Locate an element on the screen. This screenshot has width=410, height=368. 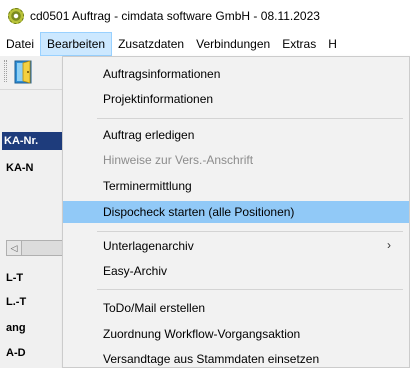
menu-item-versandtage-einsetzen: Versandtage aus Stammdaten einsetzen is located at coordinates (236, 358).